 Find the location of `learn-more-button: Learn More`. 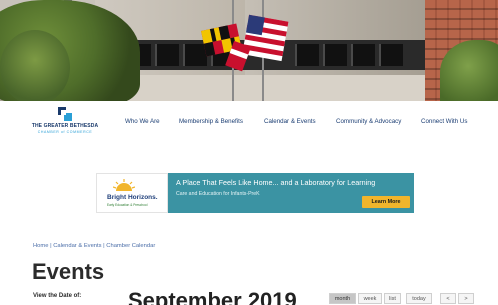

learn-more-button: Learn More is located at coordinates (386, 202).